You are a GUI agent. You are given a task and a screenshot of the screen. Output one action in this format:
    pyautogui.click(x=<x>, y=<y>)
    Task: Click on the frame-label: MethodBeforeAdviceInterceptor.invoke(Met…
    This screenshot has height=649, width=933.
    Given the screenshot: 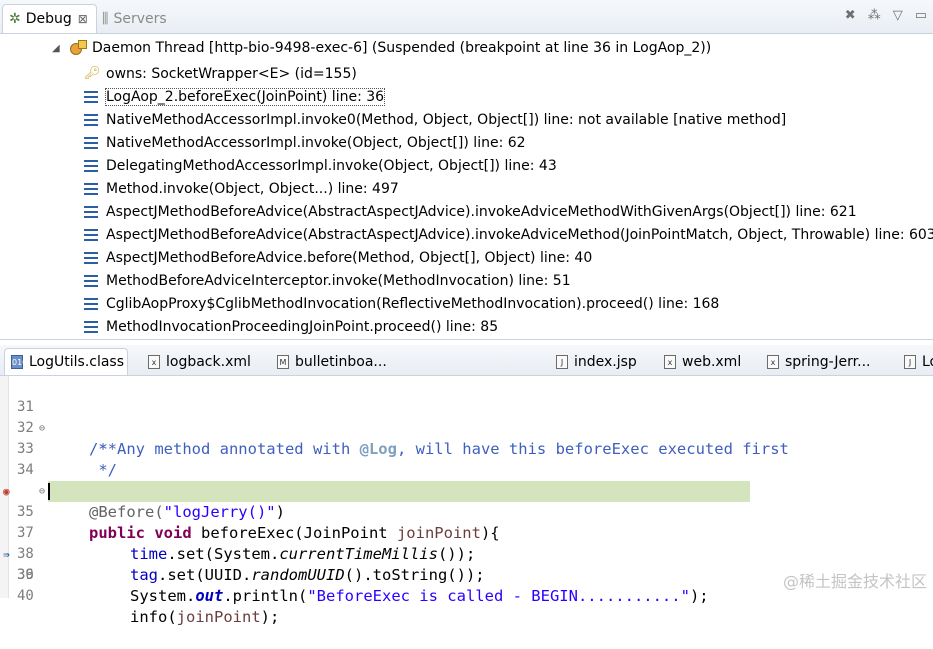 What is the action you would take?
    pyautogui.click(x=338, y=280)
    